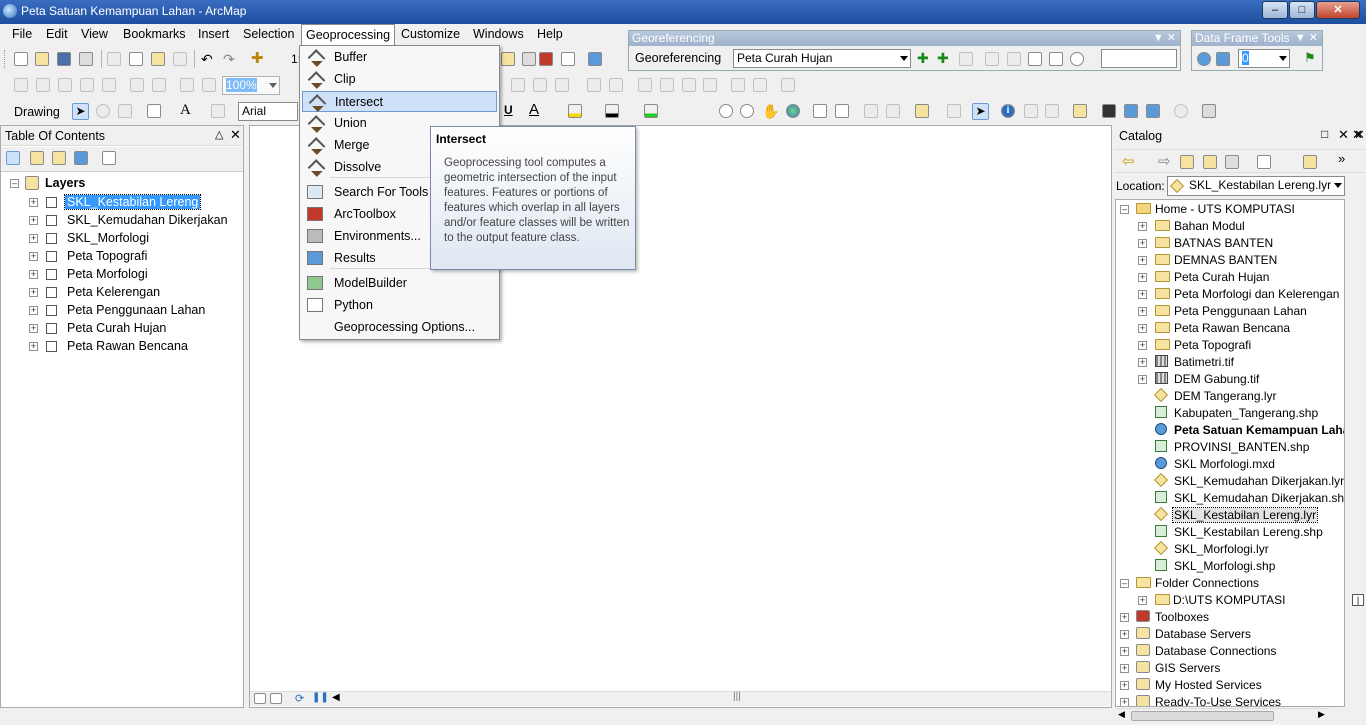  What do you see at coordinates (65, 183) in the screenshot?
I see `layers-root-label: Layers` at bounding box center [65, 183].